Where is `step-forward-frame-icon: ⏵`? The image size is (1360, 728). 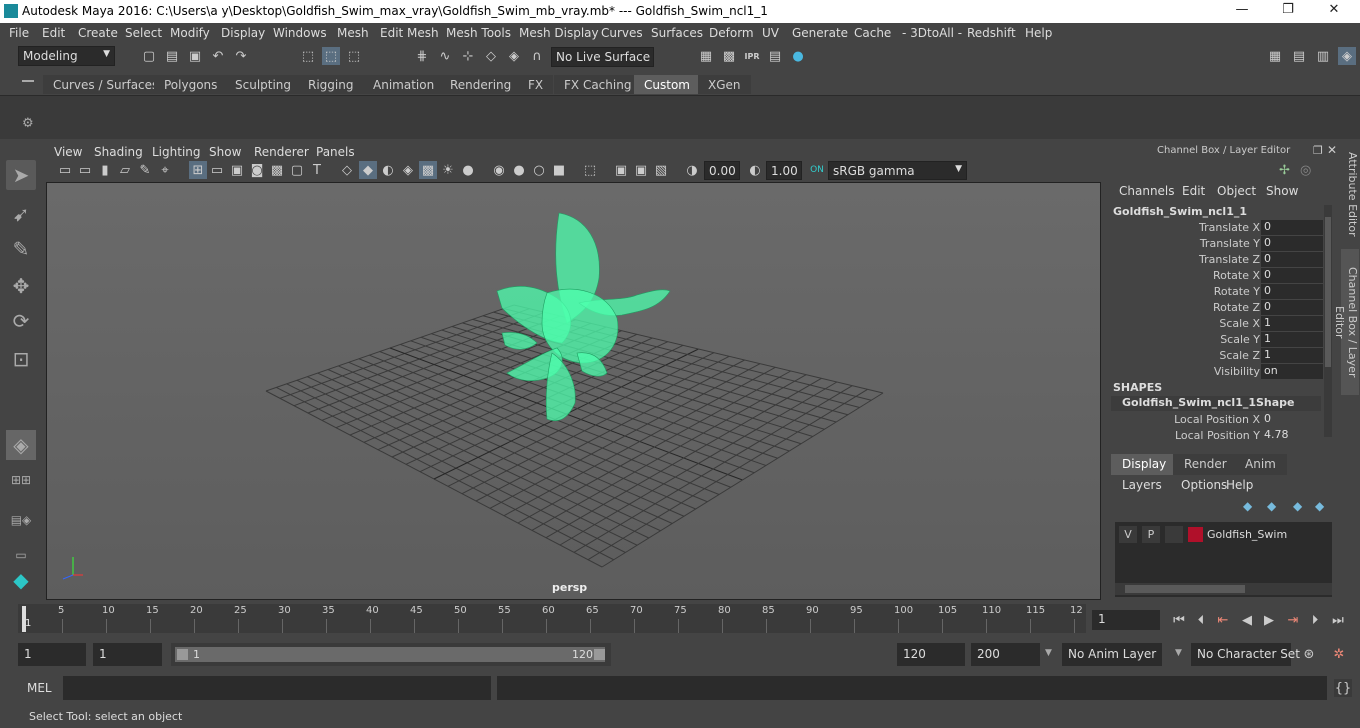 step-forward-frame-icon: ⏵ is located at coordinates (1315, 620).